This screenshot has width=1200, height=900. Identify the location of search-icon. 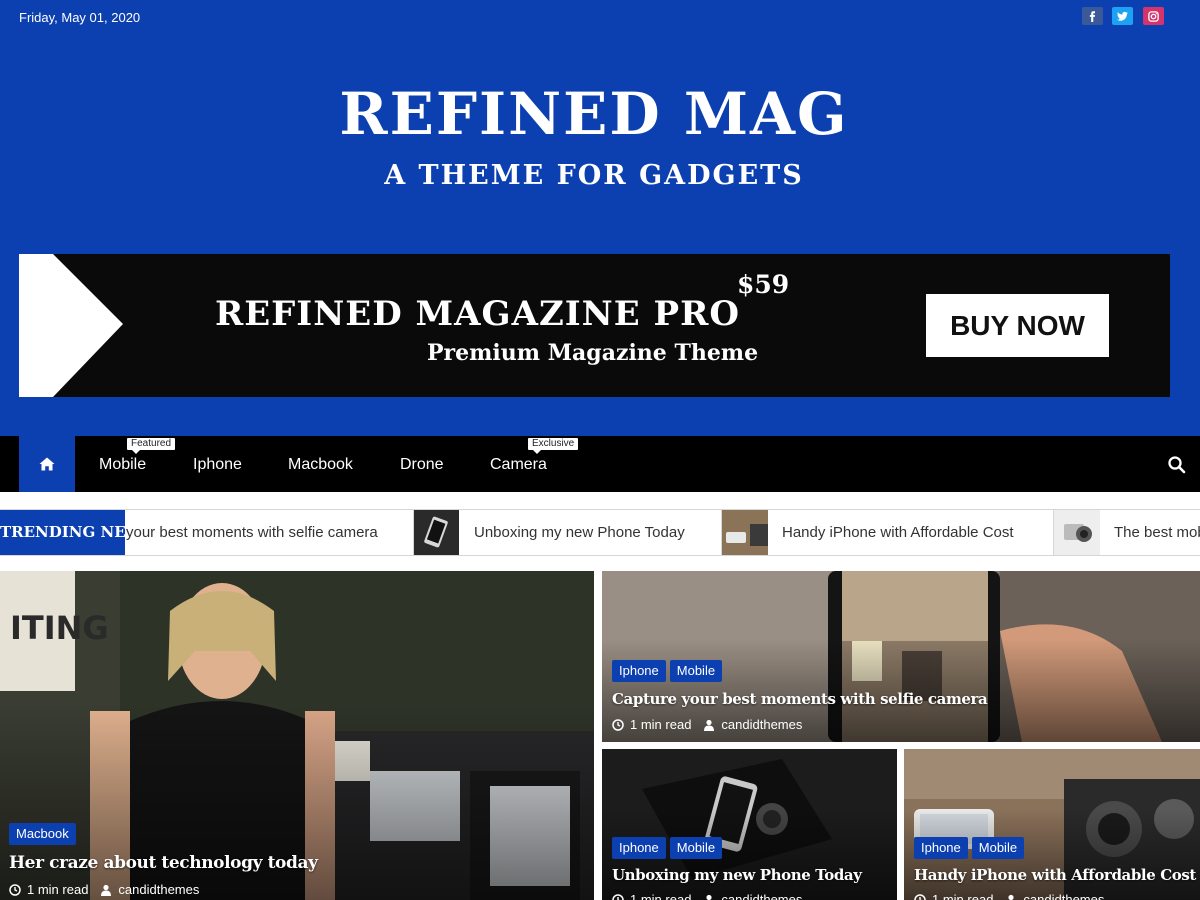
(1177, 465).